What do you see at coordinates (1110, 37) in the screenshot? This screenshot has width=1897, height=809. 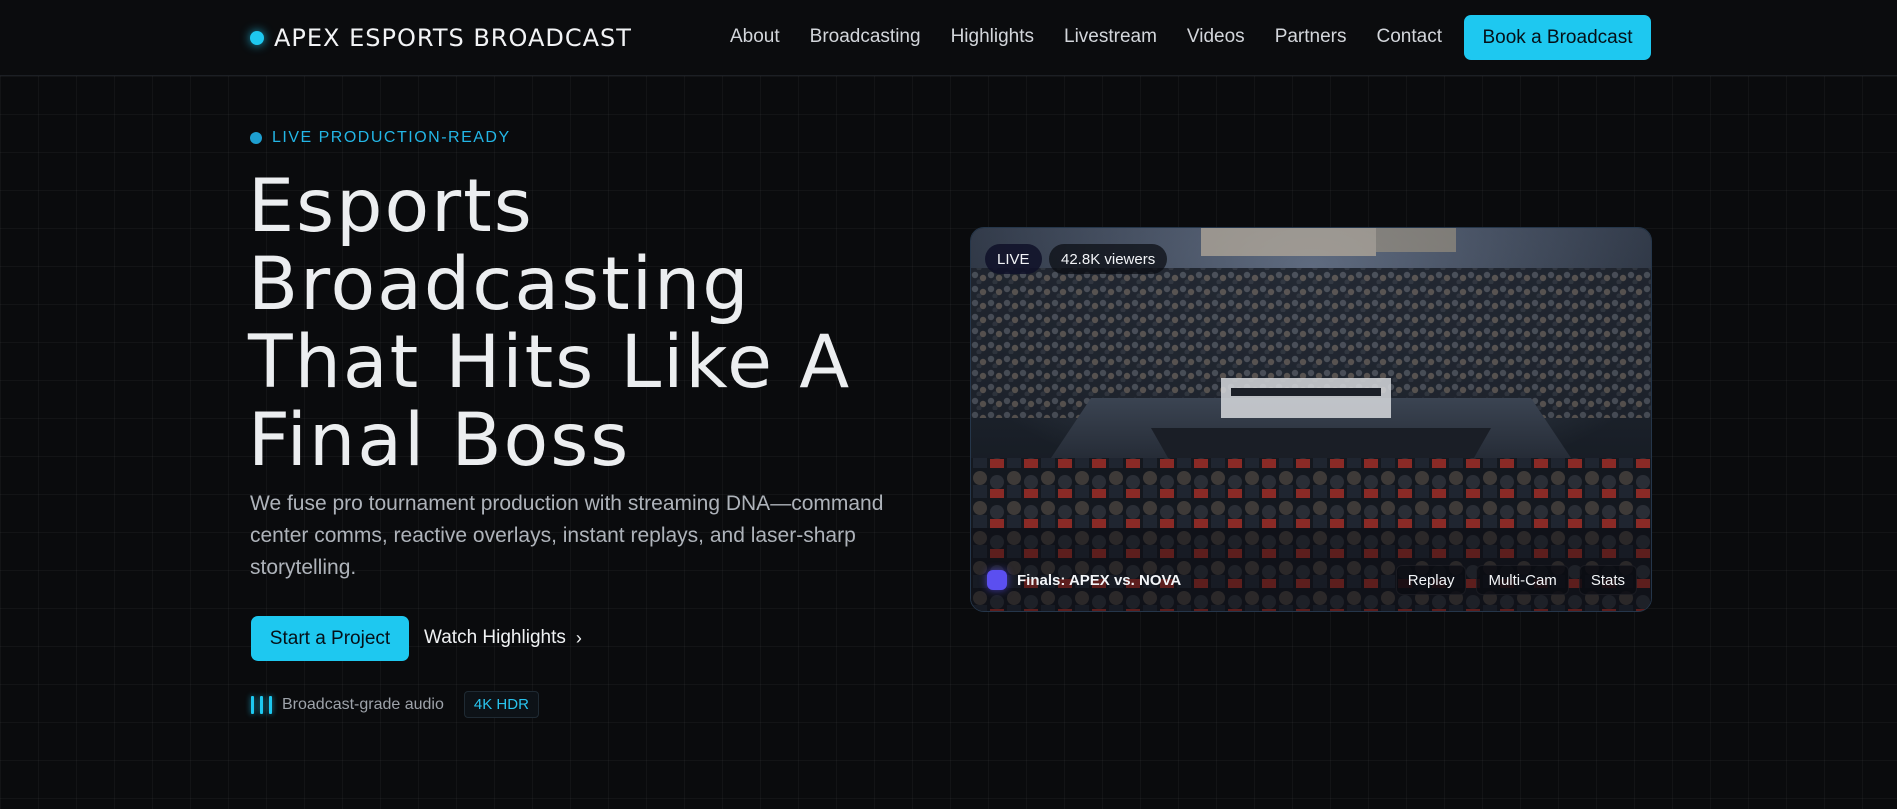 I see `nav-item-livestream: Livestream` at bounding box center [1110, 37].